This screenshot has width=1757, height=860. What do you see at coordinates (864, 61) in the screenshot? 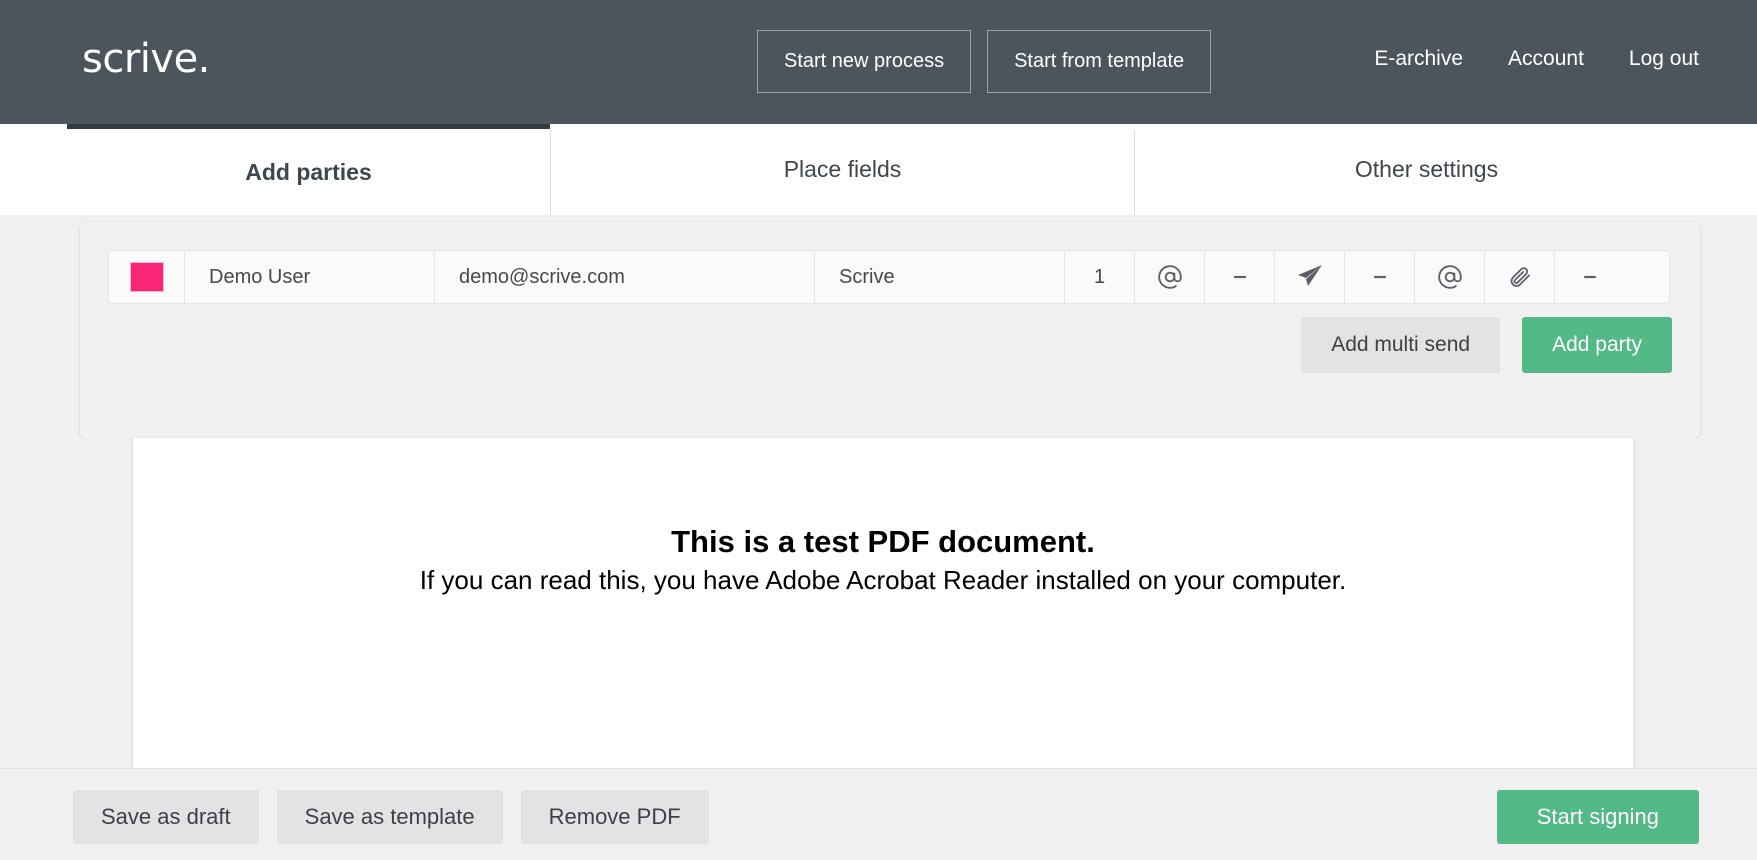
I see `start-new-process-button: Start new process` at bounding box center [864, 61].